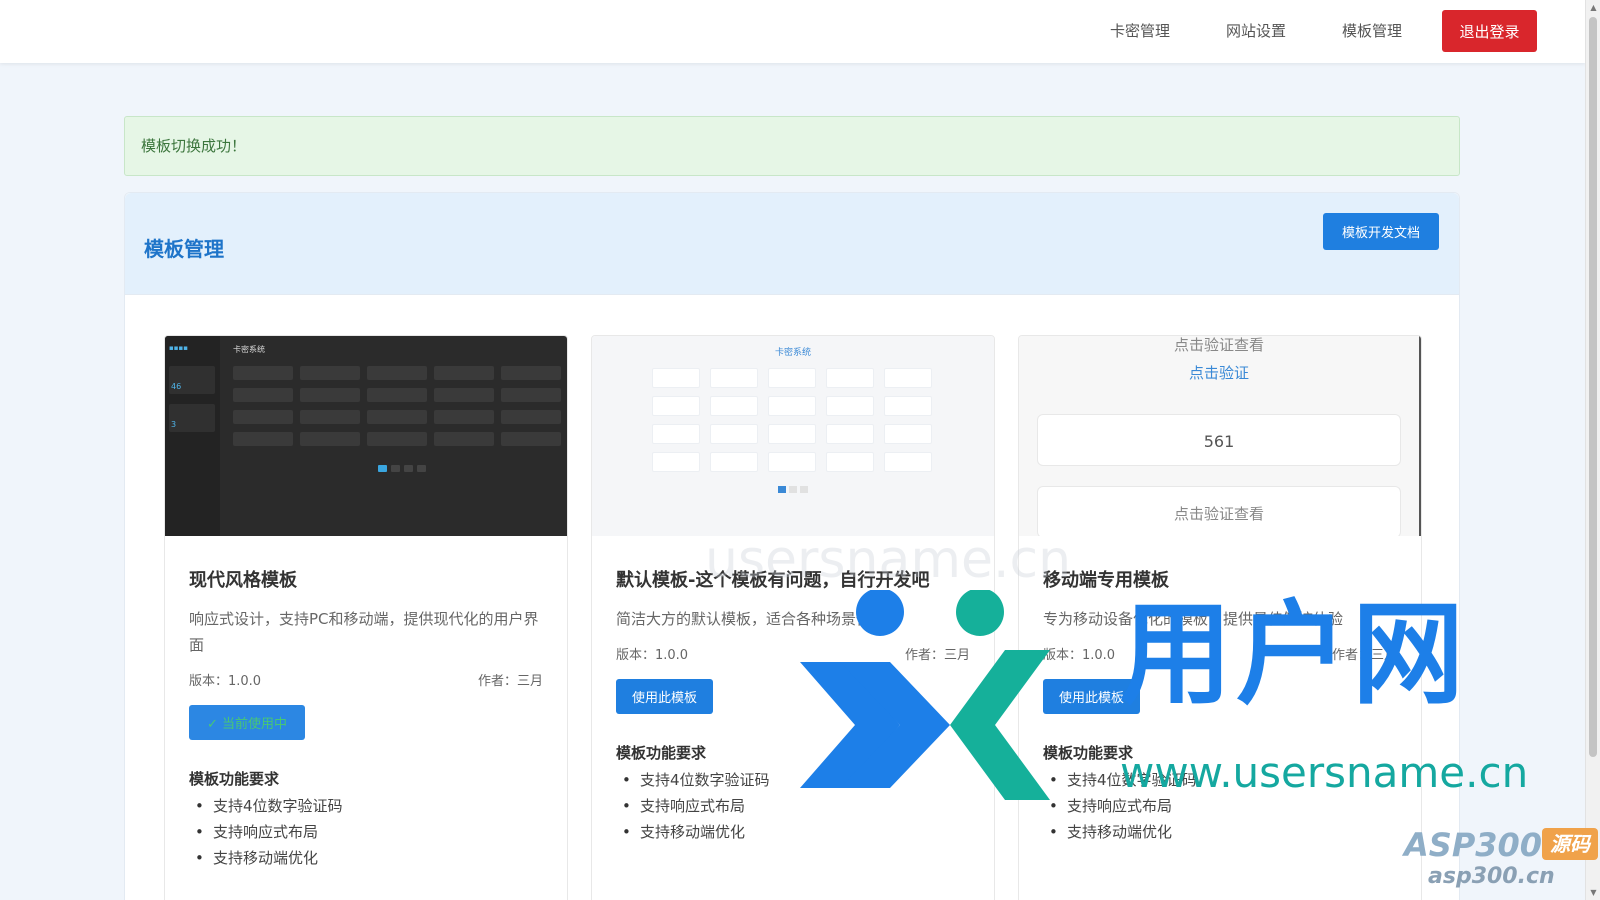 The height and width of the screenshot is (900, 1600). Describe the element at coordinates (176, 386) in the screenshot. I see `thumb-stat-value: 46` at that location.